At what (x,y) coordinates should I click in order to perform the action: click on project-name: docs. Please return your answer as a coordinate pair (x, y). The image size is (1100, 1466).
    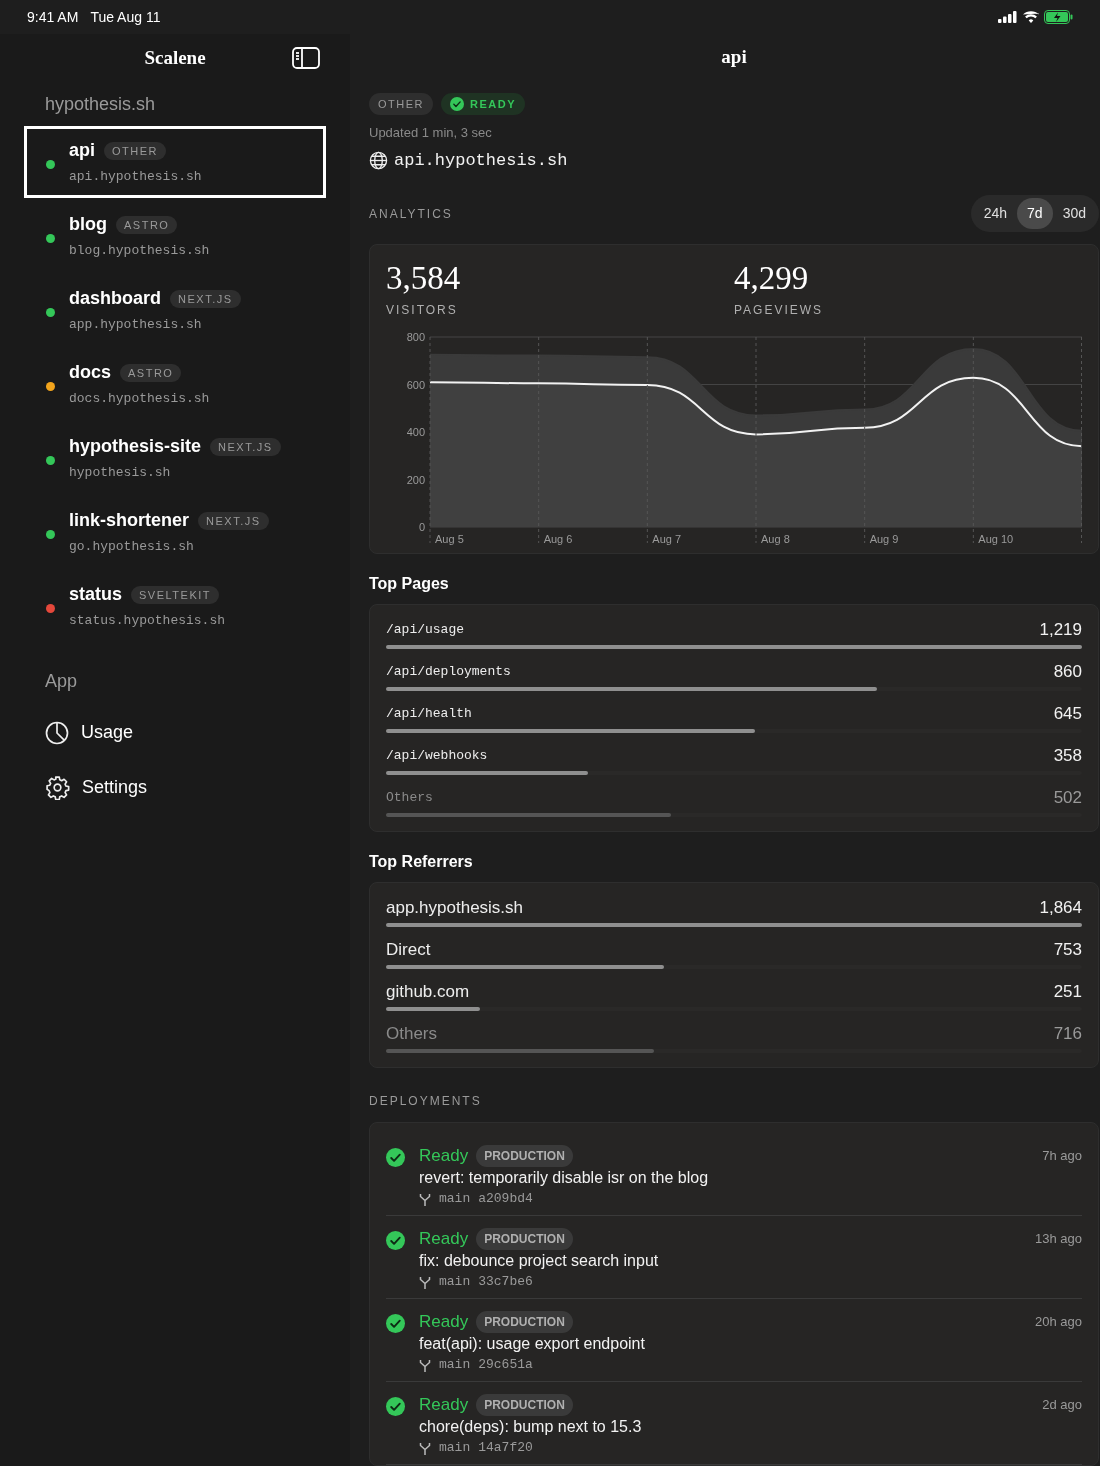
    Looking at the image, I should click on (90, 373).